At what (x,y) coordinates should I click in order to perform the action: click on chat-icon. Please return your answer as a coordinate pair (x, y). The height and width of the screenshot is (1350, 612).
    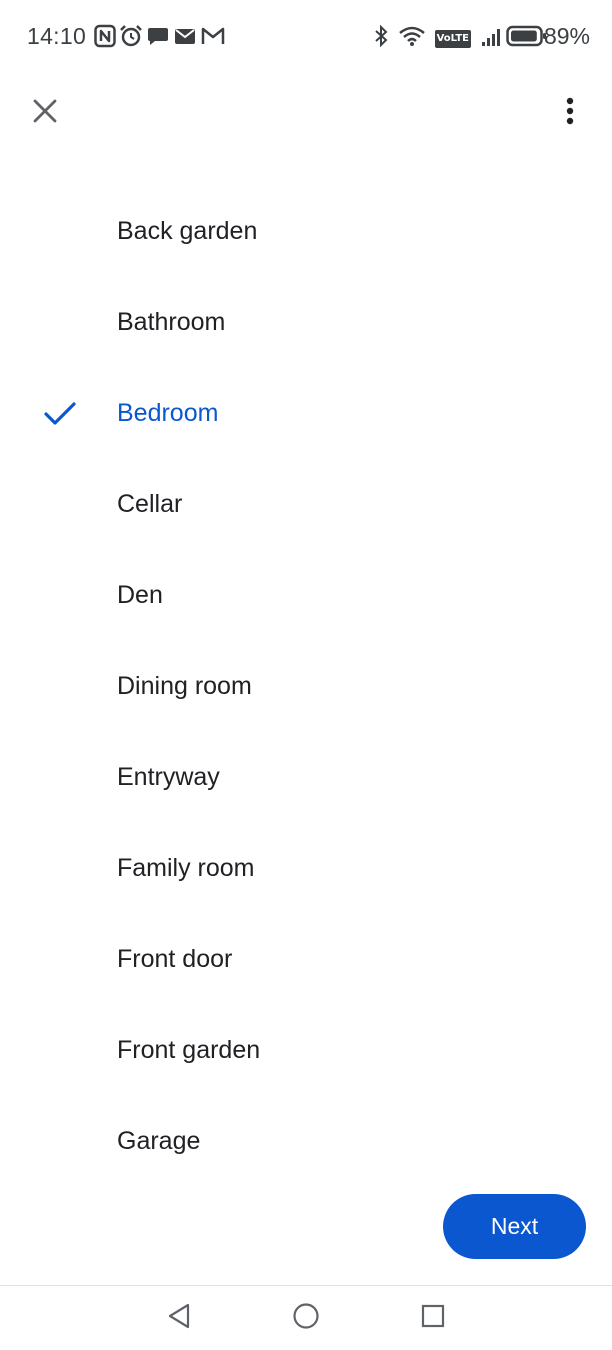
    Looking at the image, I should click on (158, 38).